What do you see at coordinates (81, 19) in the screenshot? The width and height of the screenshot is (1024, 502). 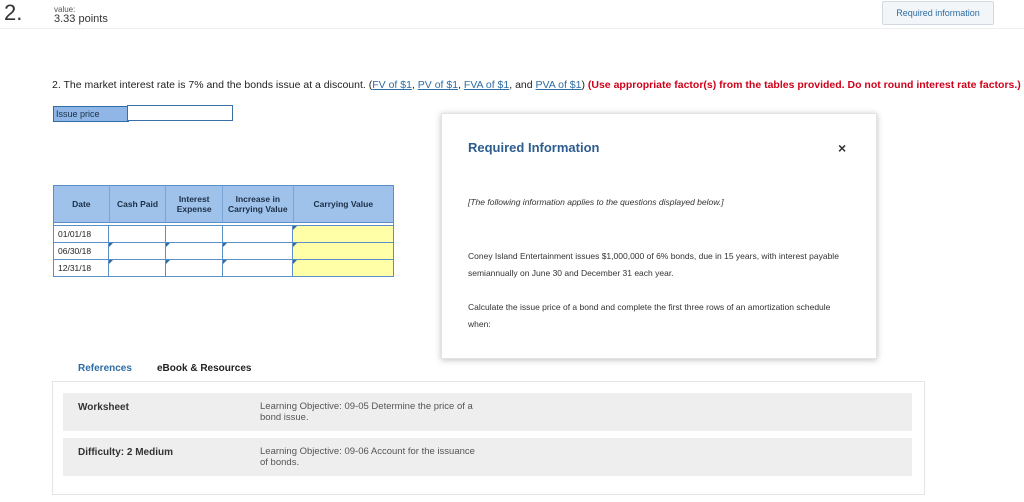 I see `points-value: 3.33 points` at bounding box center [81, 19].